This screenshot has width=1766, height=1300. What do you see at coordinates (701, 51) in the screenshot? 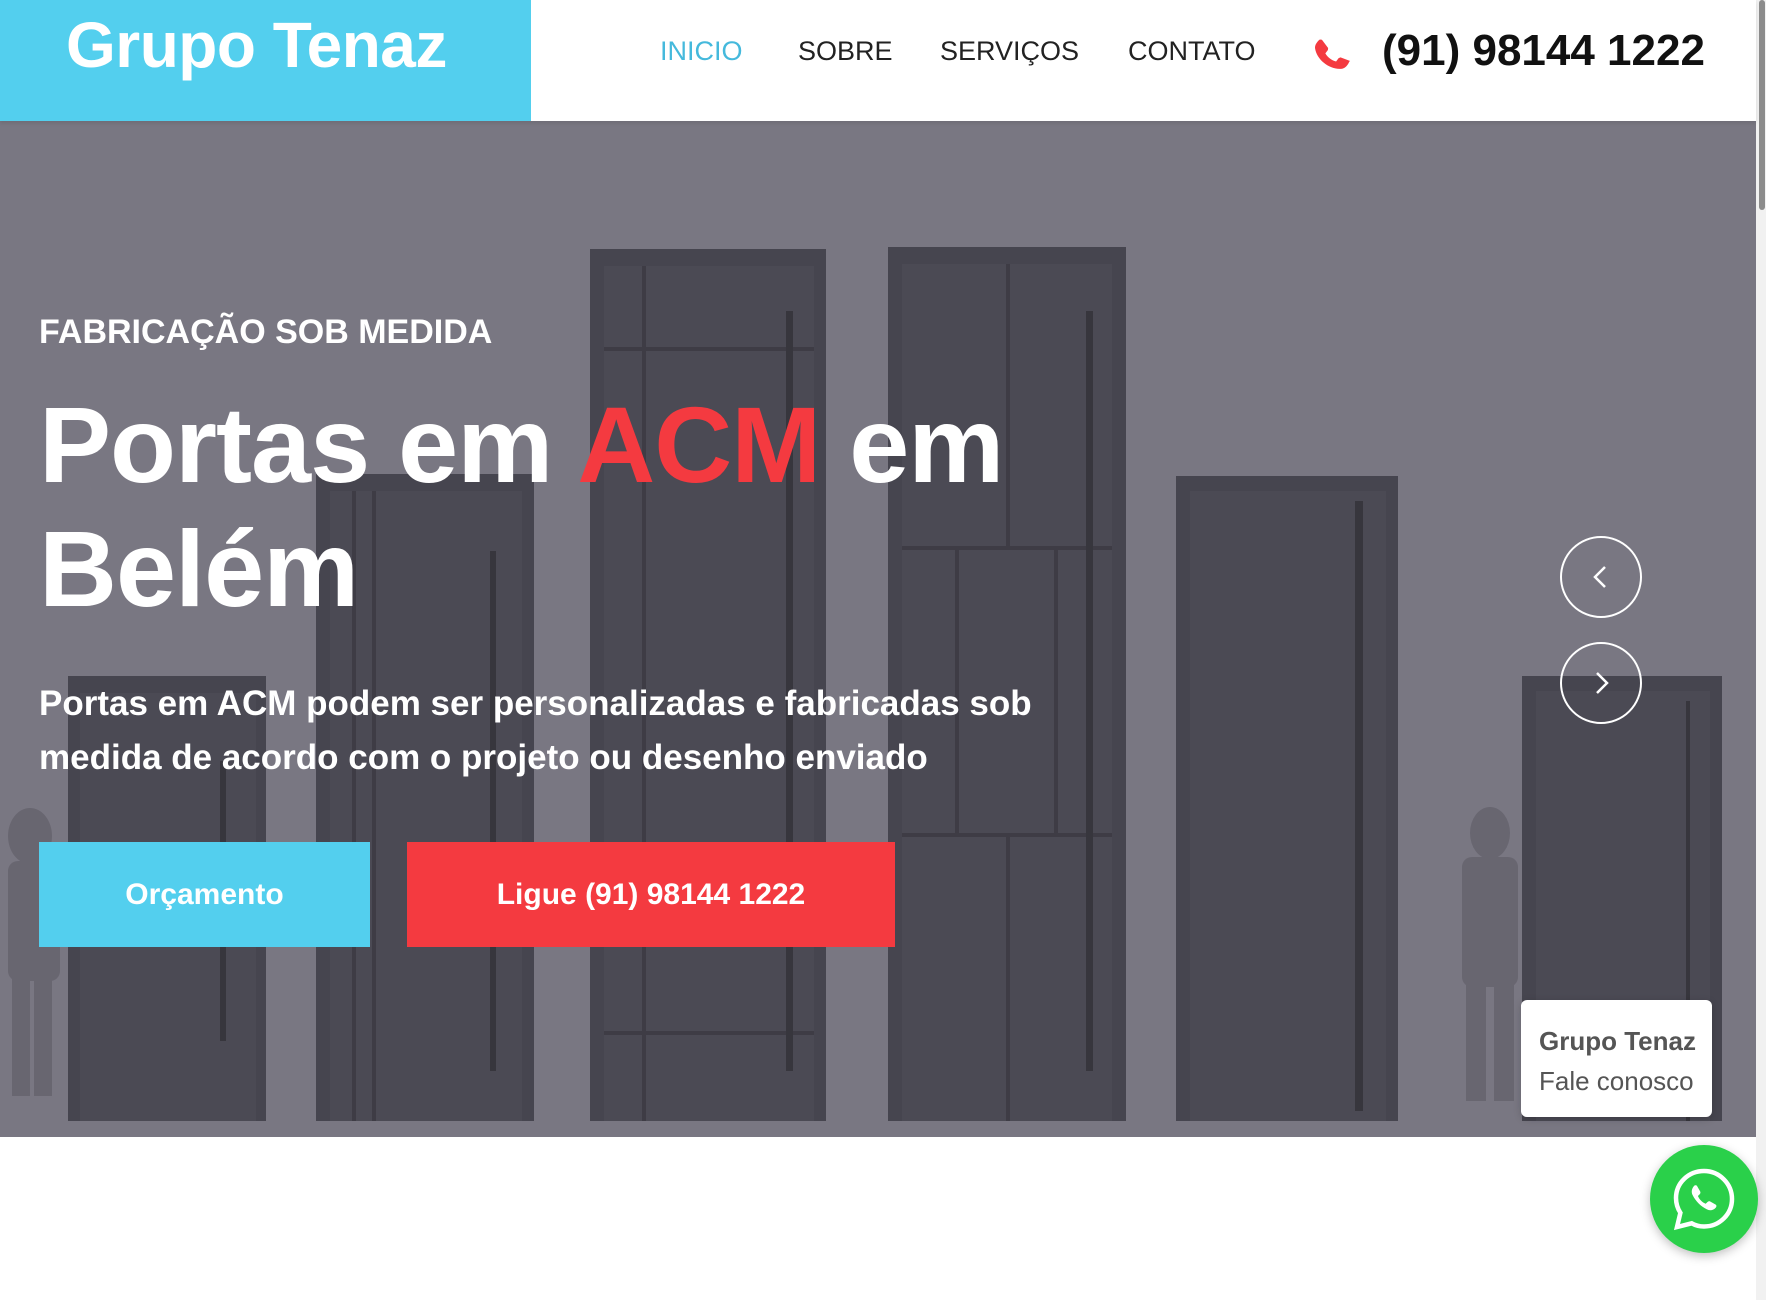
I see `nav-inicio: INICIO` at bounding box center [701, 51].